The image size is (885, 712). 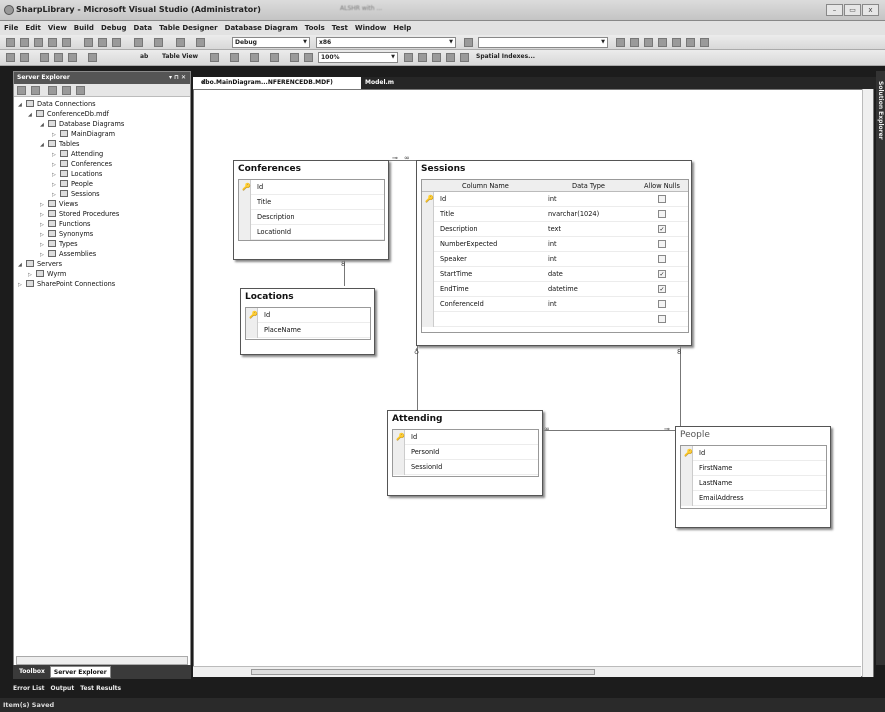 What do you see at coordinates (468, 244) in the screenshot?
I see `column-name: NumberExpected` at bounding box center [468, 244].